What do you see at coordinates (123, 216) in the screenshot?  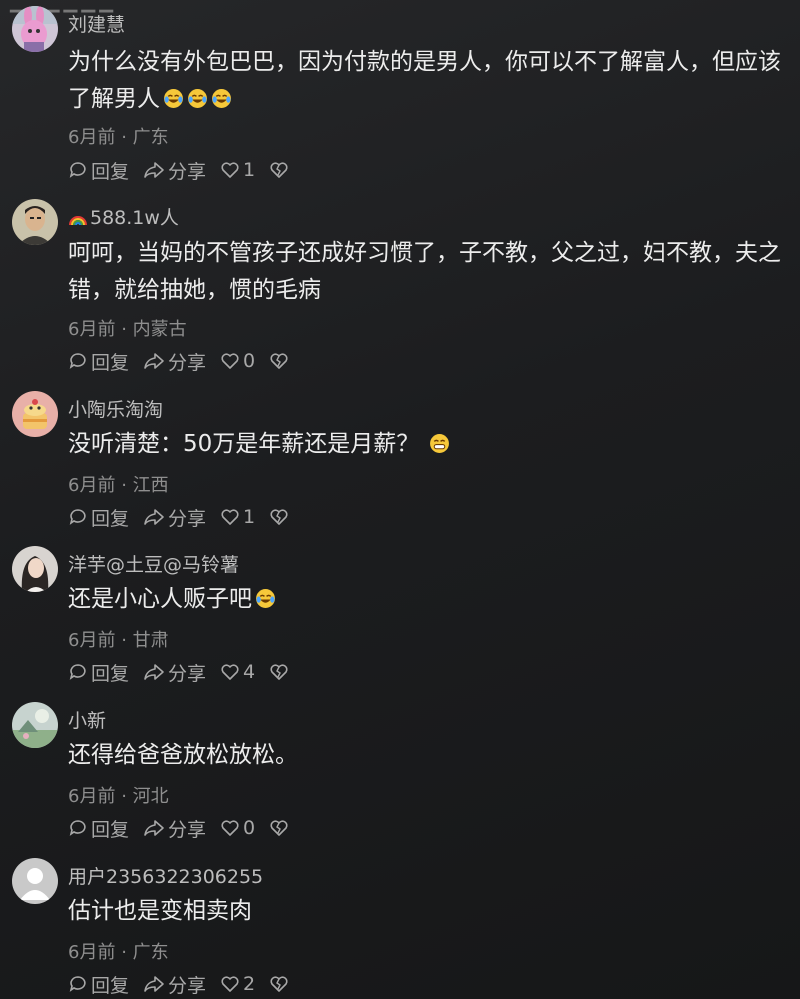 I see `comment-username: 588.1w人` at bounding box center [123, 216].